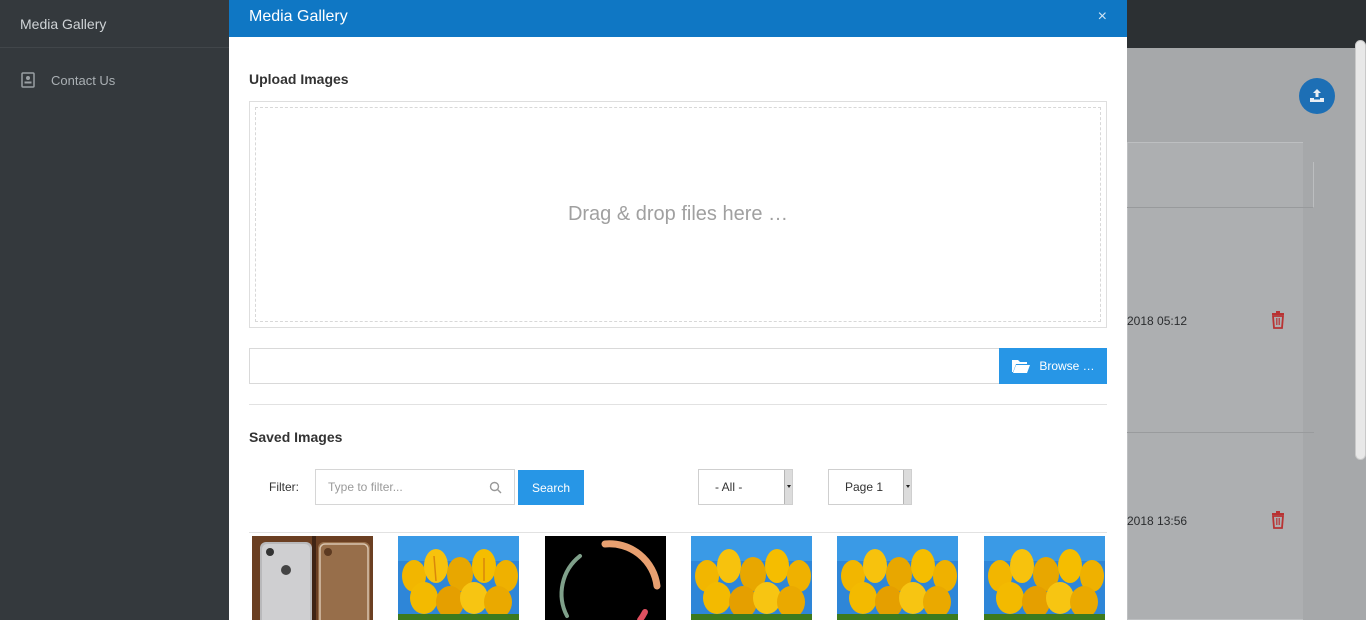 The width and height of the screenshot is (1366, 620). Describe the element at coordinates (678, 18) in the screenshot. I see `modal-header: Media Gallery ×` at that location.